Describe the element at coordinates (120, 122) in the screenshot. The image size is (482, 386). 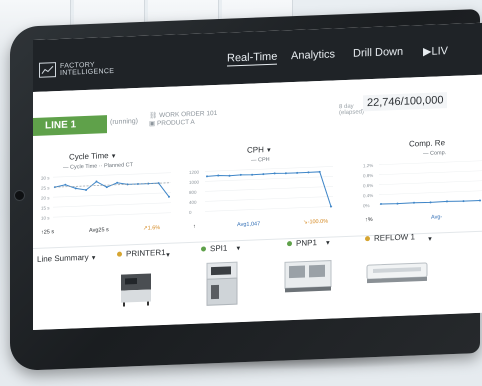
I see `line-status: (running)` at that location.